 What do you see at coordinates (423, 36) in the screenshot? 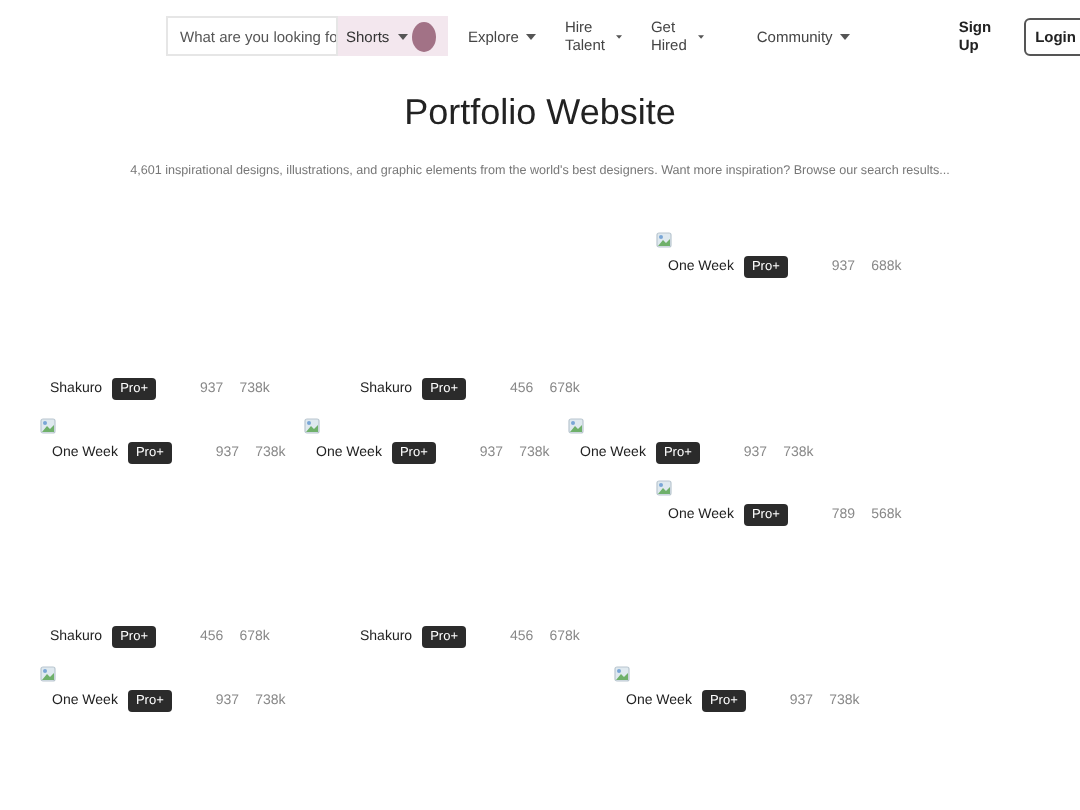
I see `avatar-icon` at bounding box center [423, 36].